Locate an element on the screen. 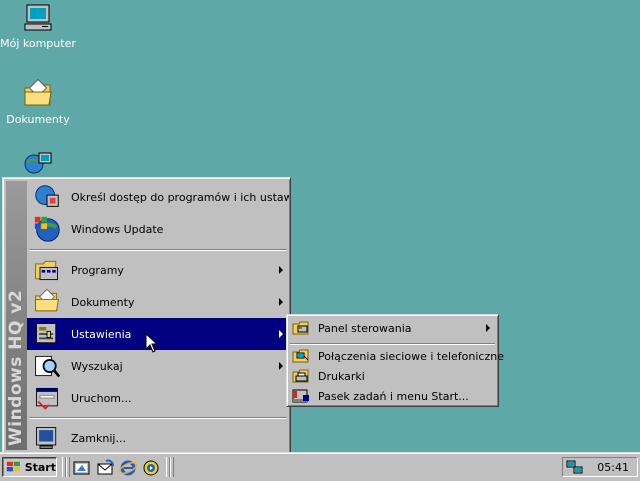 This screenshot has height=481, width=640. desktop-icon-documents: Dokumenty is located at coordinates (38, 102).